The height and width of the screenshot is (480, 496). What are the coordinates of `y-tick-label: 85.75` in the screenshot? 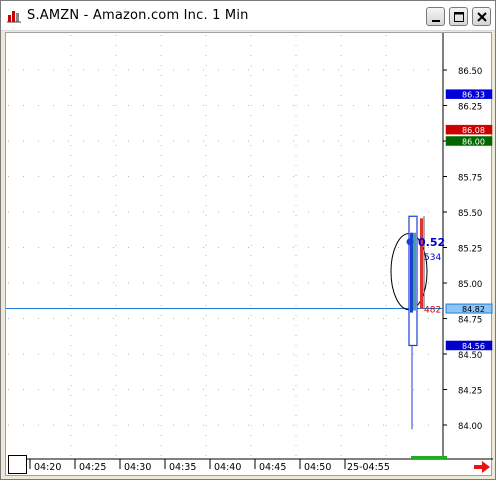 It's located at (470, 179).